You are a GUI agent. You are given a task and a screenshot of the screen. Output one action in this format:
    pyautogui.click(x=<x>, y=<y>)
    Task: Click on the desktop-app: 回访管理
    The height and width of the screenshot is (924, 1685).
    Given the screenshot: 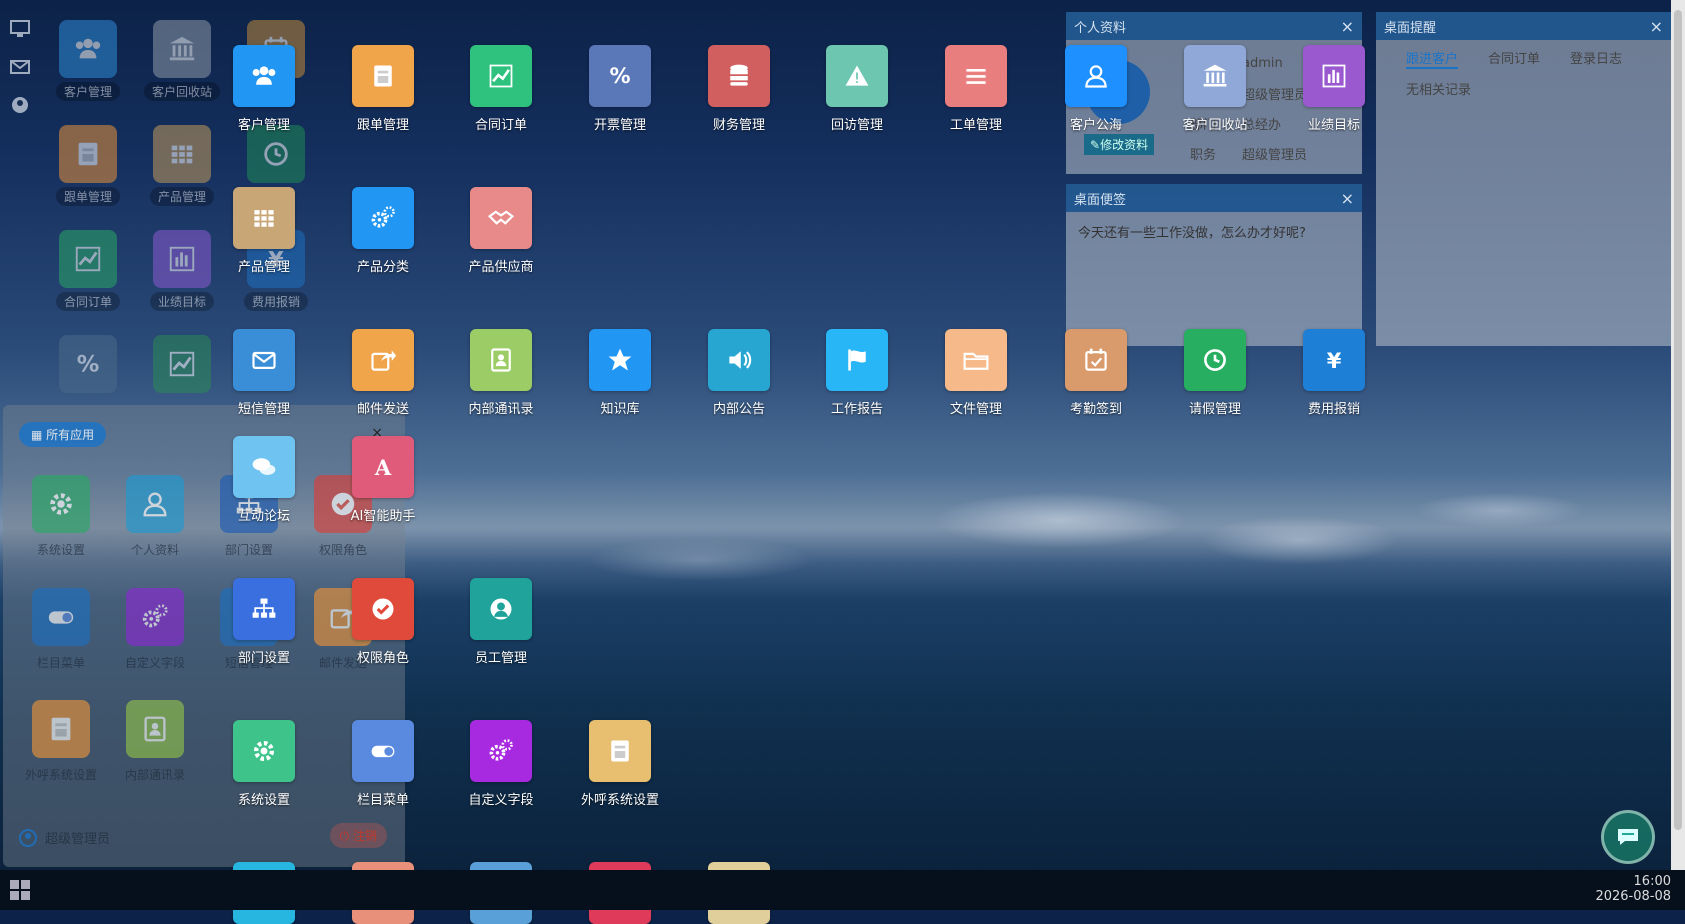 What is the action you would take?
    pyautogui.click(x=857, y=89)
    